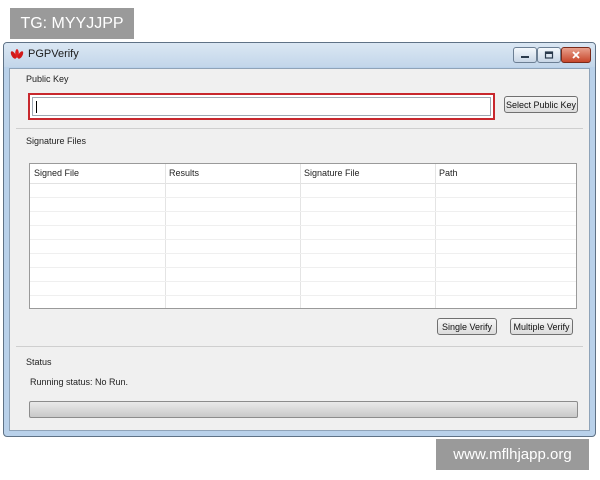 The height and width of the screenshot is (480, 600). What do you see at coordinates (17, 54) in the screenshot?
I see `huawei-logo-icon` at bounding box center [17, 54].